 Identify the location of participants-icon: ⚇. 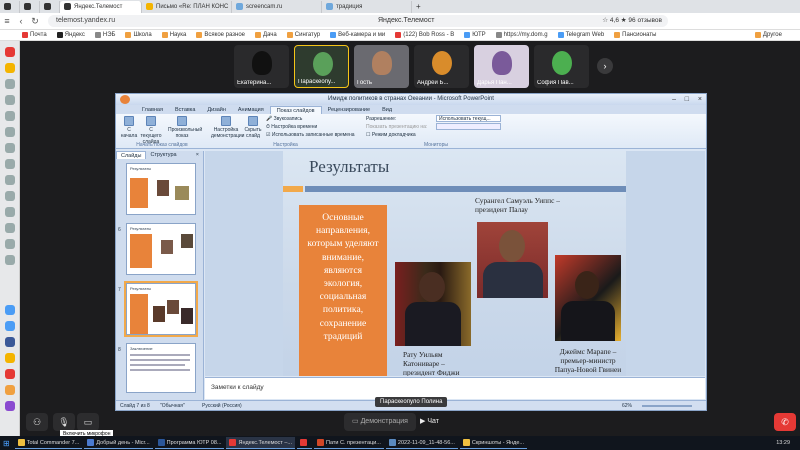
(37, 422).